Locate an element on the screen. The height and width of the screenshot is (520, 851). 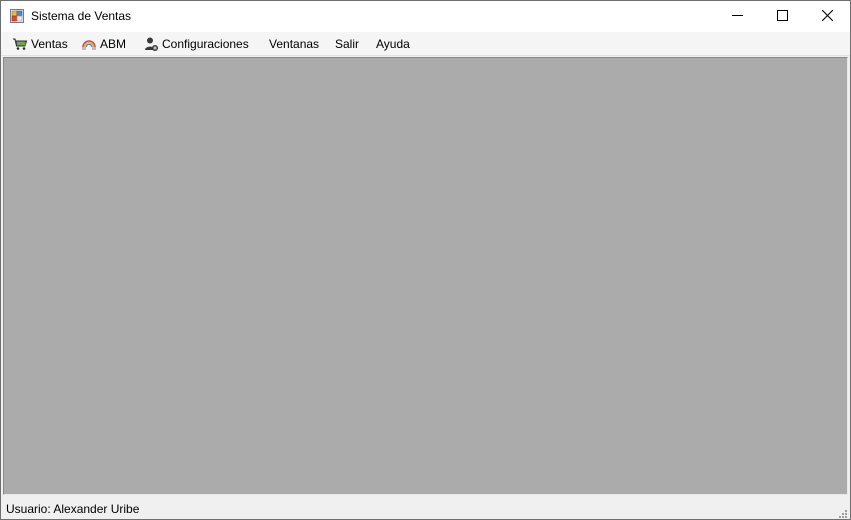
title-bar: Sistema de Ventas is located at coordinates (425, 16).